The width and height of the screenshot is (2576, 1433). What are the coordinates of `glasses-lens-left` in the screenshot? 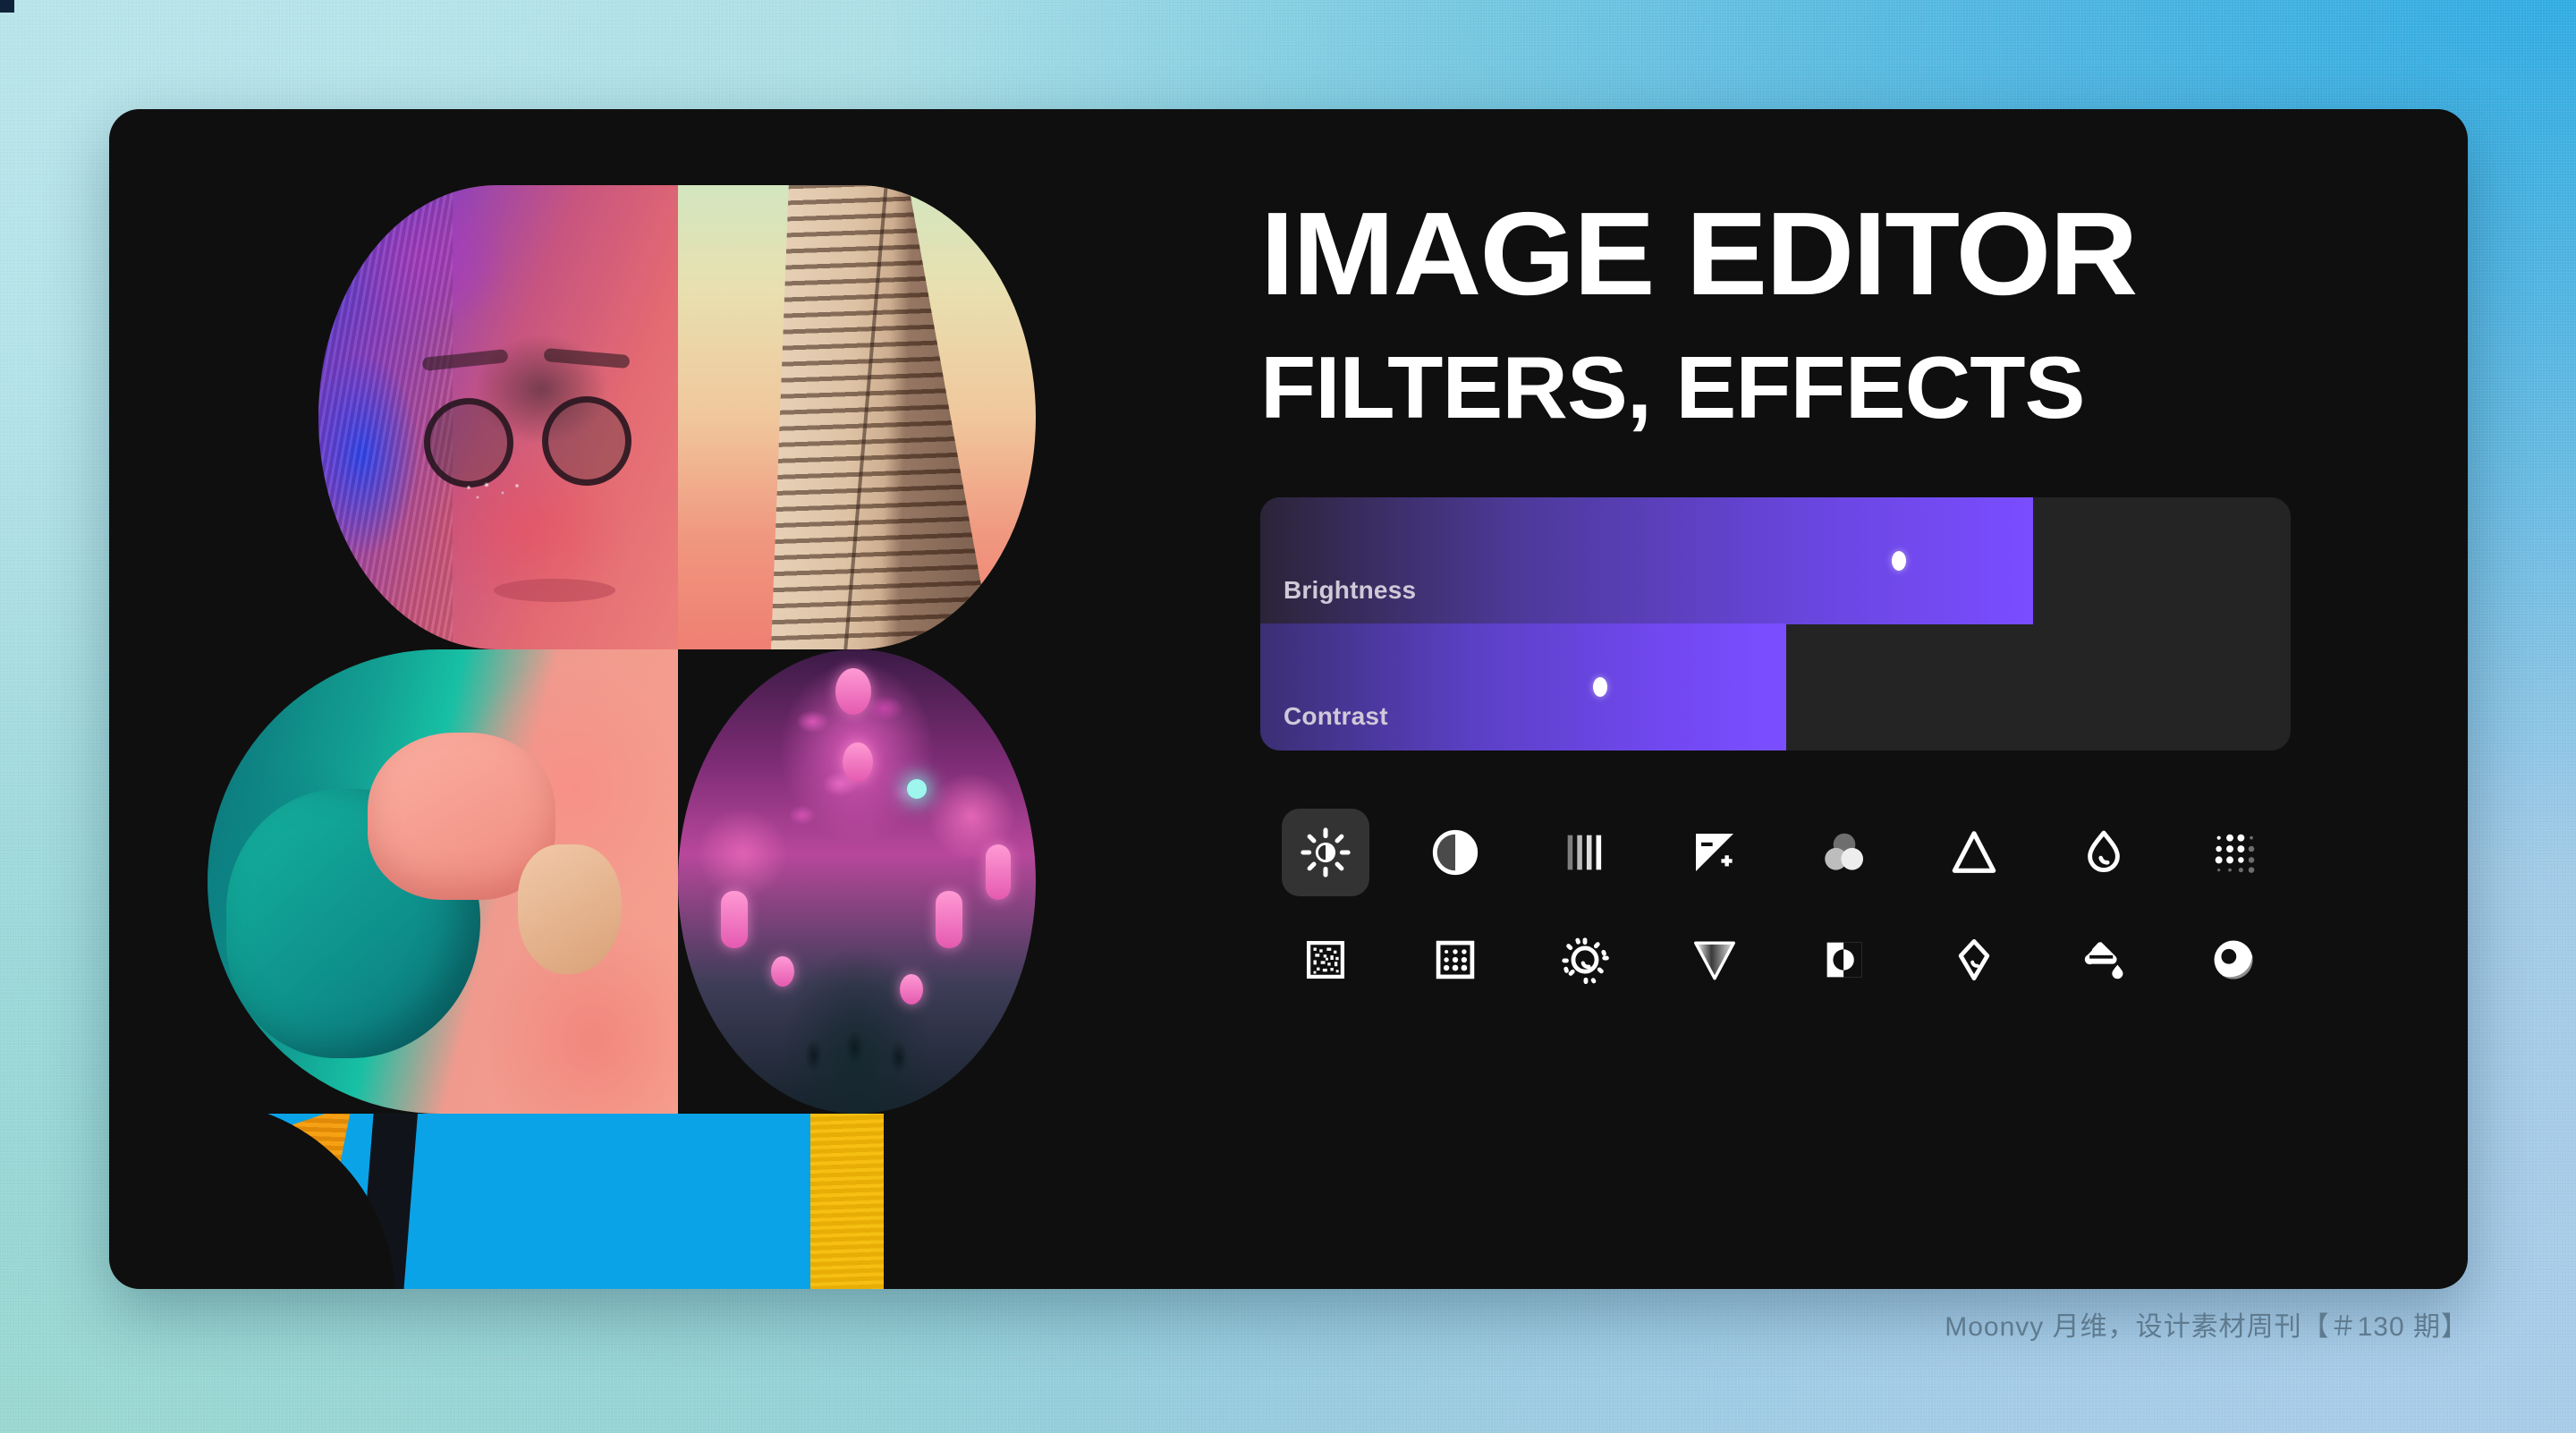 It's located at (468, 443).